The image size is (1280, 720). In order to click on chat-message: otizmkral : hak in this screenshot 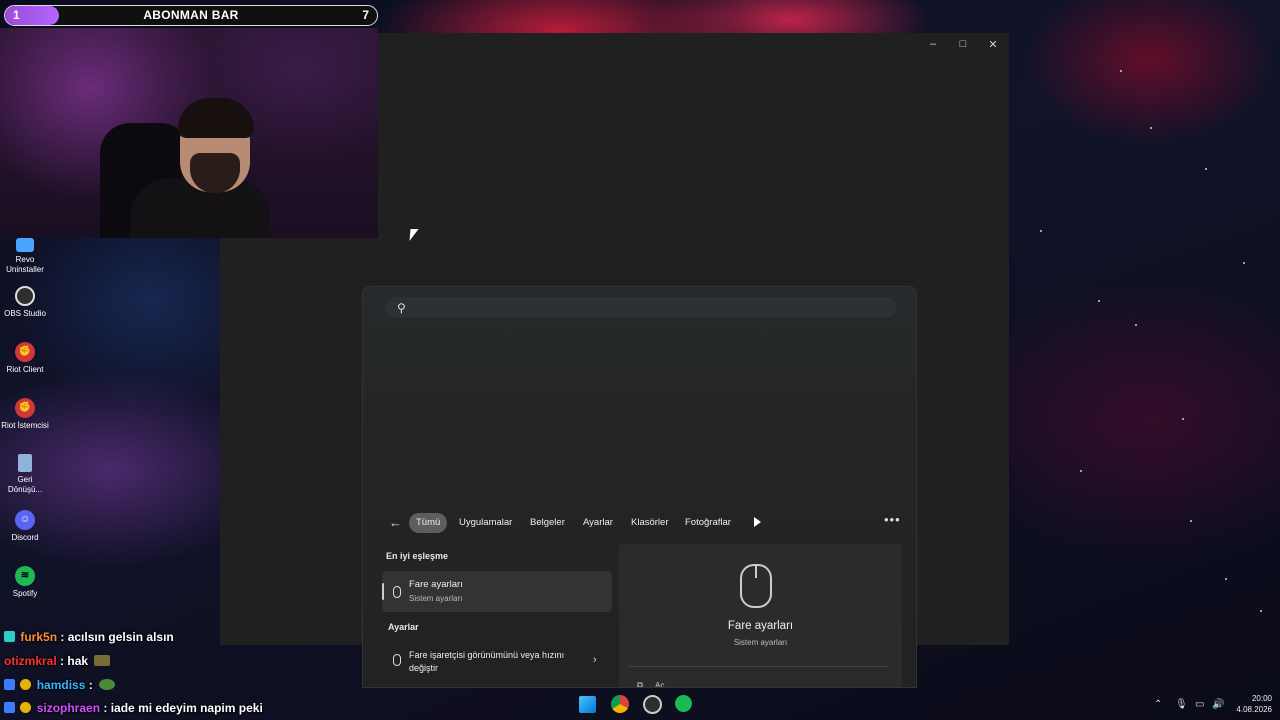, I will do `click(57, 661)`.